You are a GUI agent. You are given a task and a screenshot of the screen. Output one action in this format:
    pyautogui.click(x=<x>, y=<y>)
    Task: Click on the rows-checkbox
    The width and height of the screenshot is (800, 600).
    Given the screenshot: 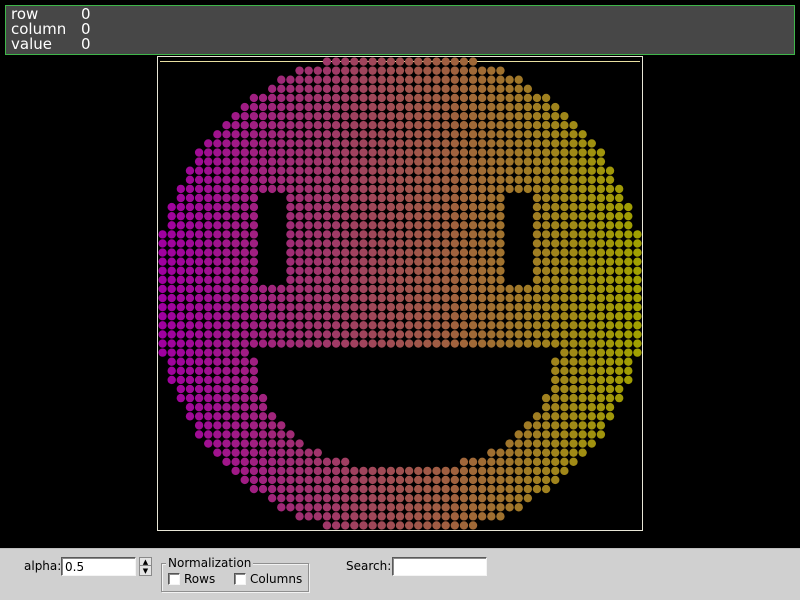 What is the action you would take?
    pyautogui.click(x=174, y=579)
    